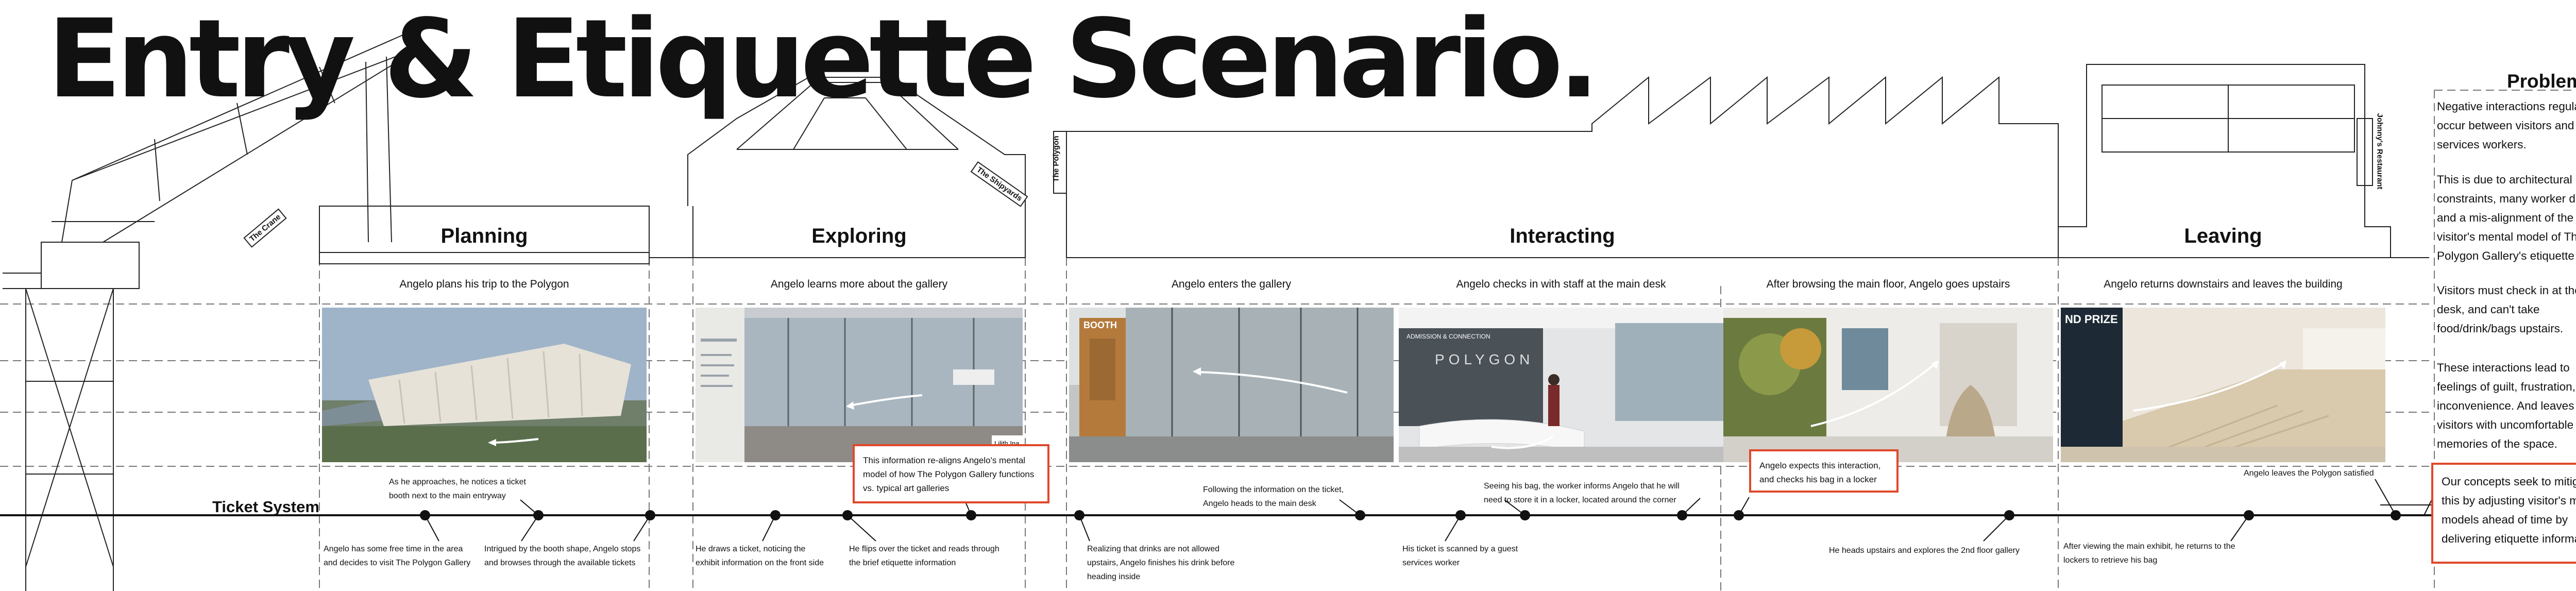  What do you see at coordinates (859, 284) in the screenshot?
I see `caption-exploring: Angelo learns more about the gallery` at bounding box center [859, 284].